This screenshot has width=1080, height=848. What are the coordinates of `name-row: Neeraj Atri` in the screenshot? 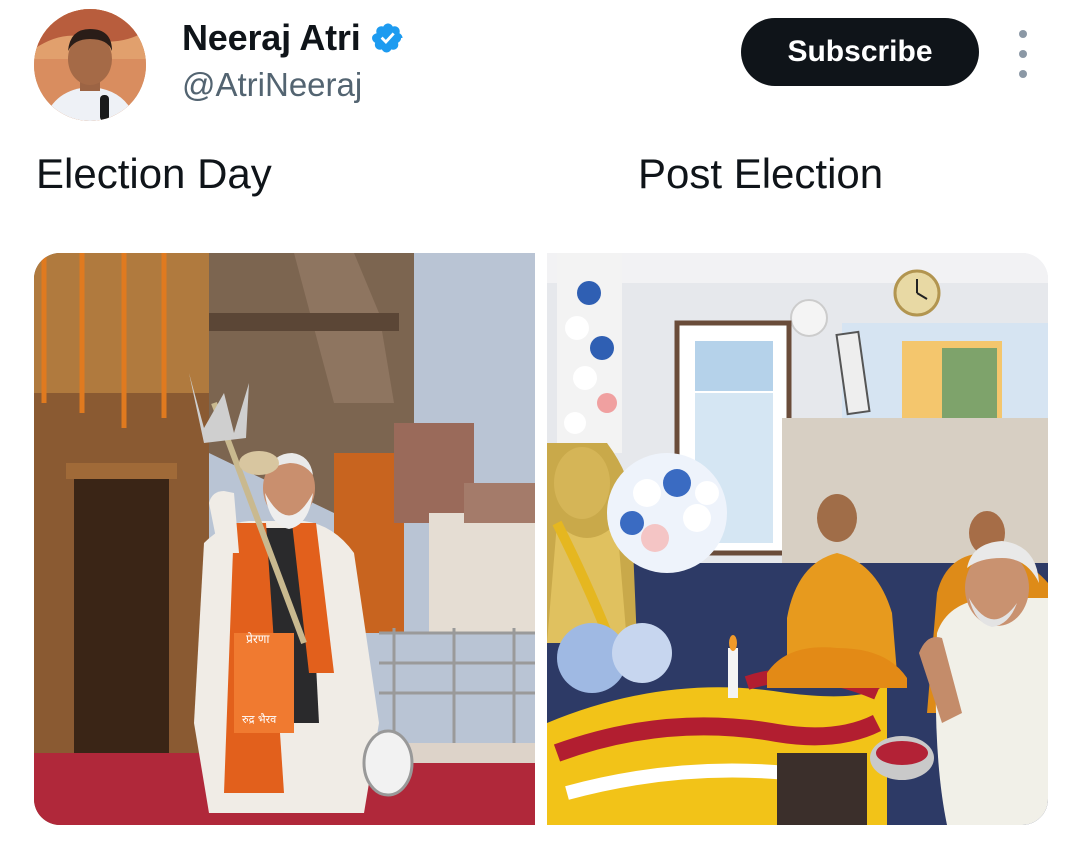 It's located at (293, 38).